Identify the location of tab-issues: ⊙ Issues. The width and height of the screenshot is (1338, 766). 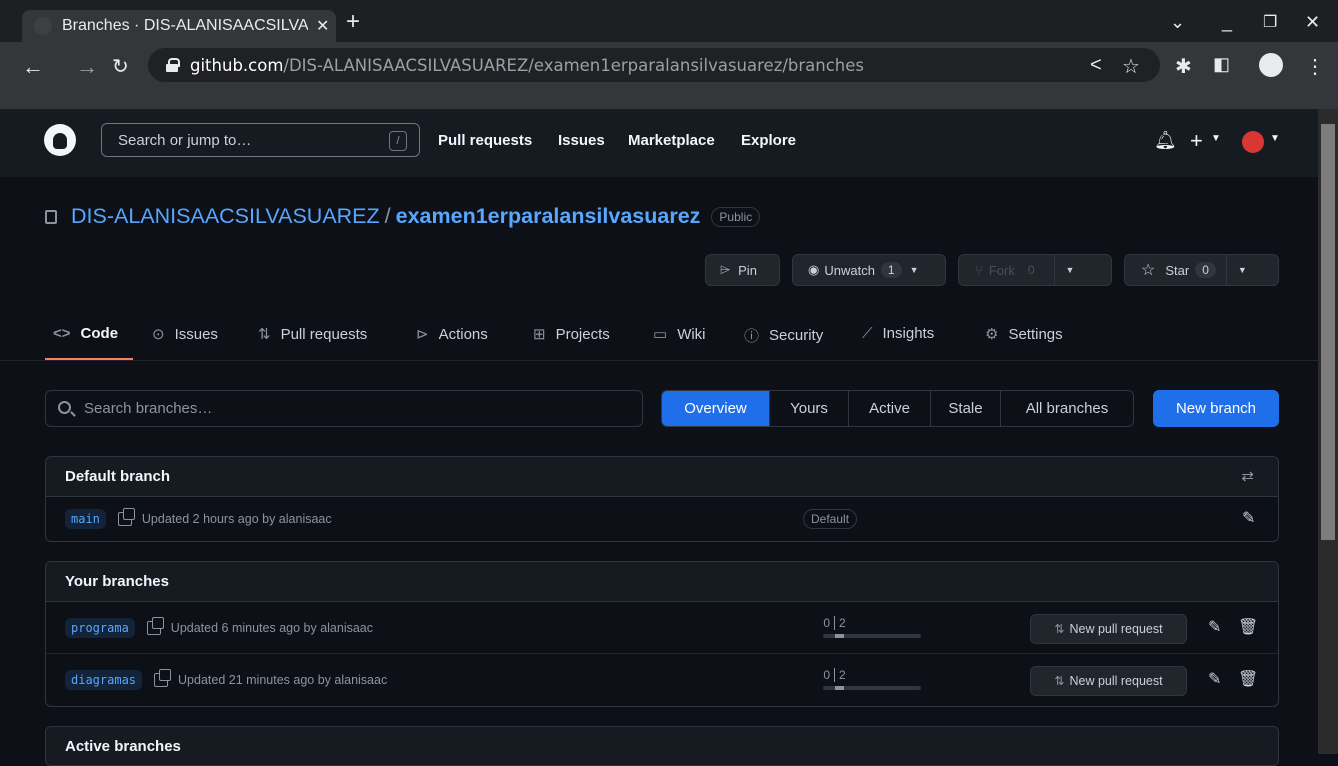
(185, 334).